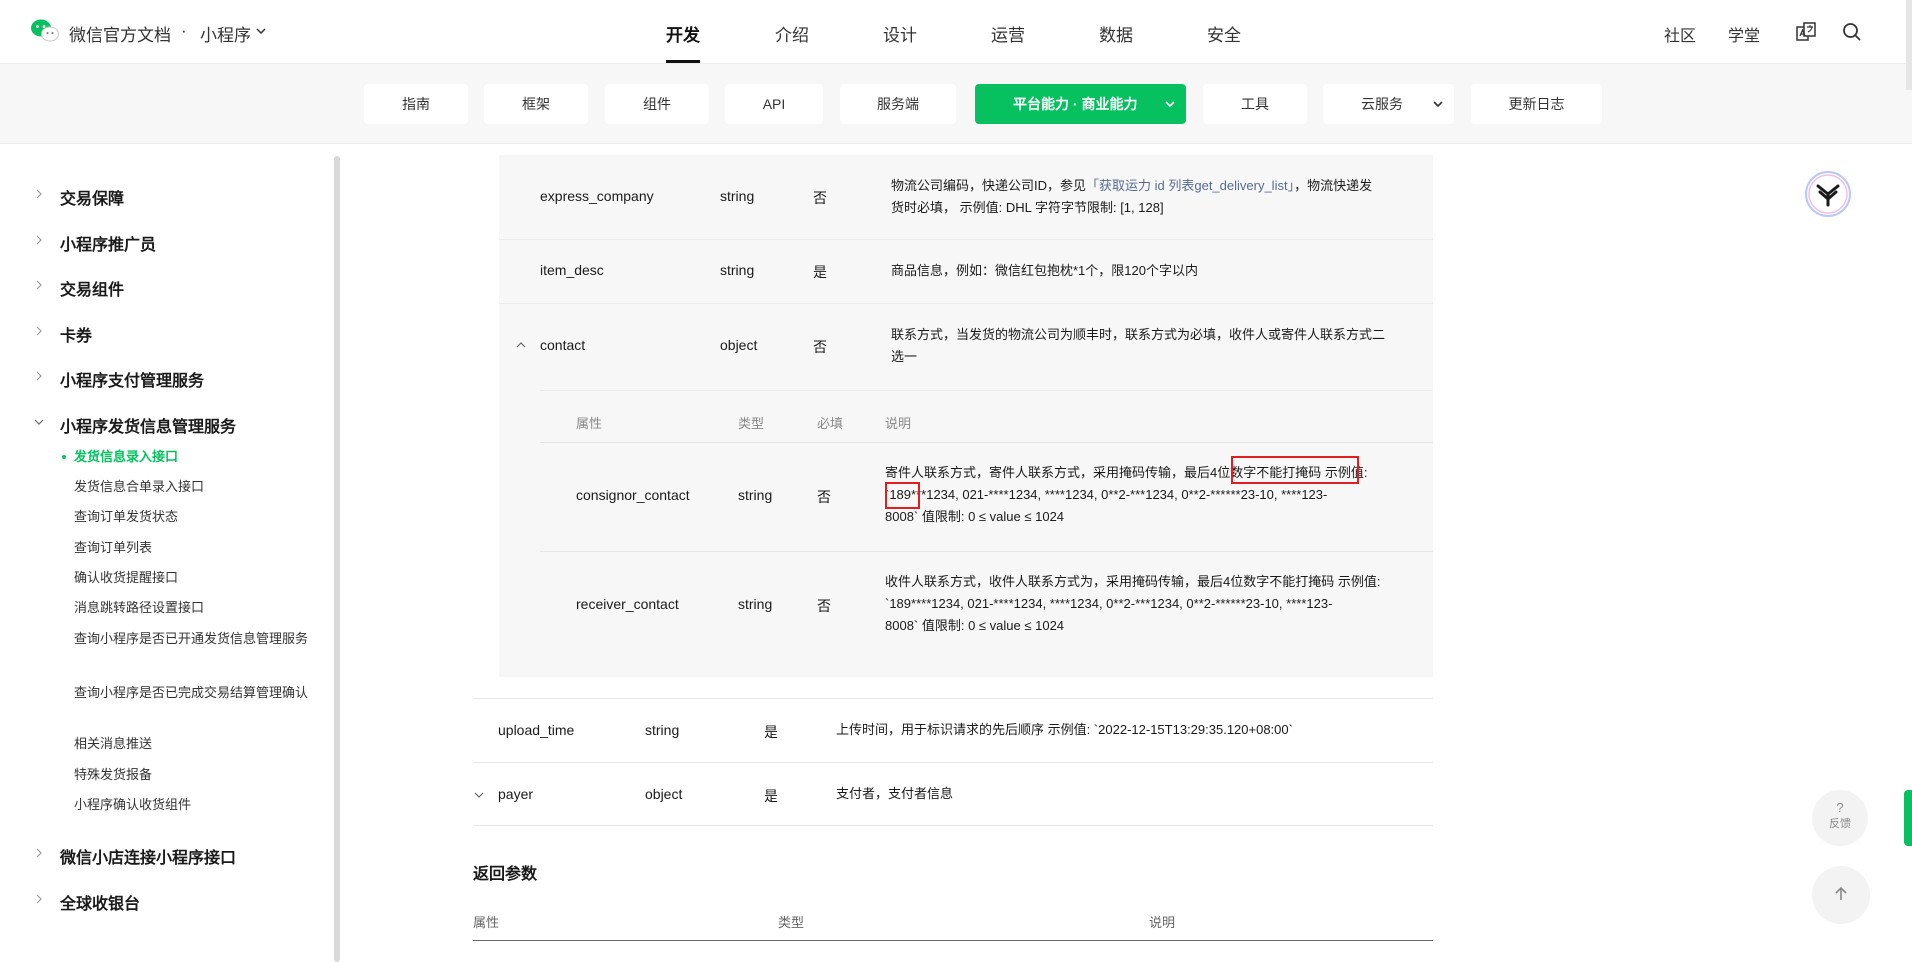 Image resolution: width=1912 pixels, height=962 pixels. Describe the element at coordinates (900, 33) in the screenshot. I see `nav-design: 设计` at that location.